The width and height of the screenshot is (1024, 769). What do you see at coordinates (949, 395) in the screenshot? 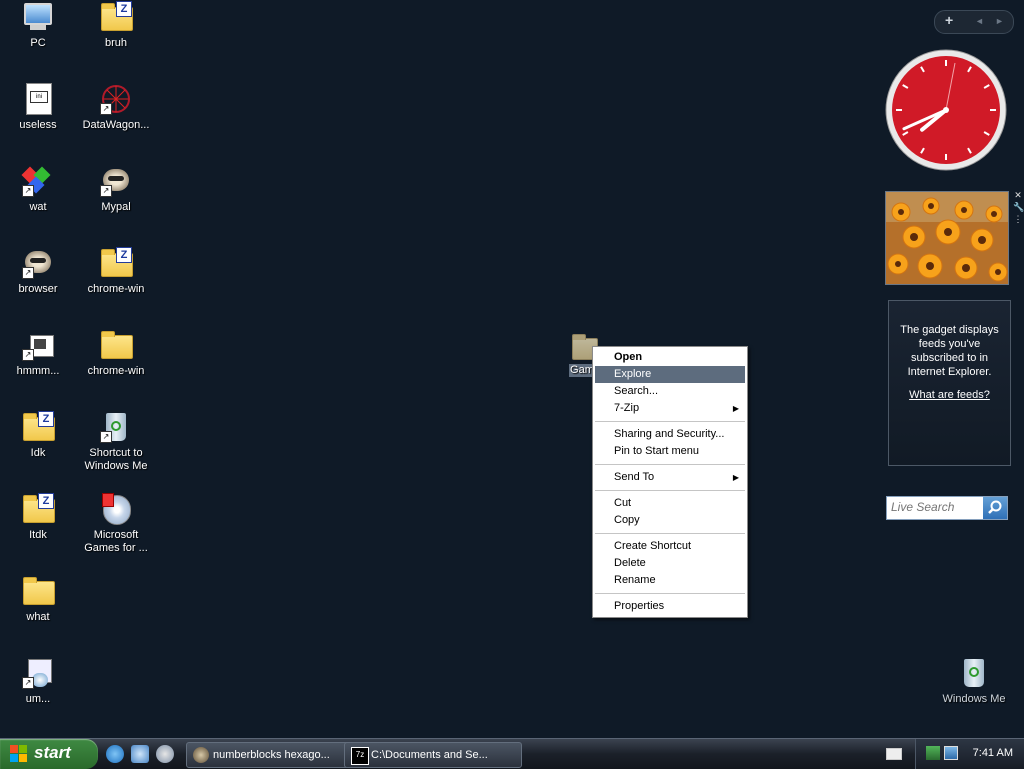
I see `what-are-feeds-link: What are feeds?` at bounding box center [949, 395].